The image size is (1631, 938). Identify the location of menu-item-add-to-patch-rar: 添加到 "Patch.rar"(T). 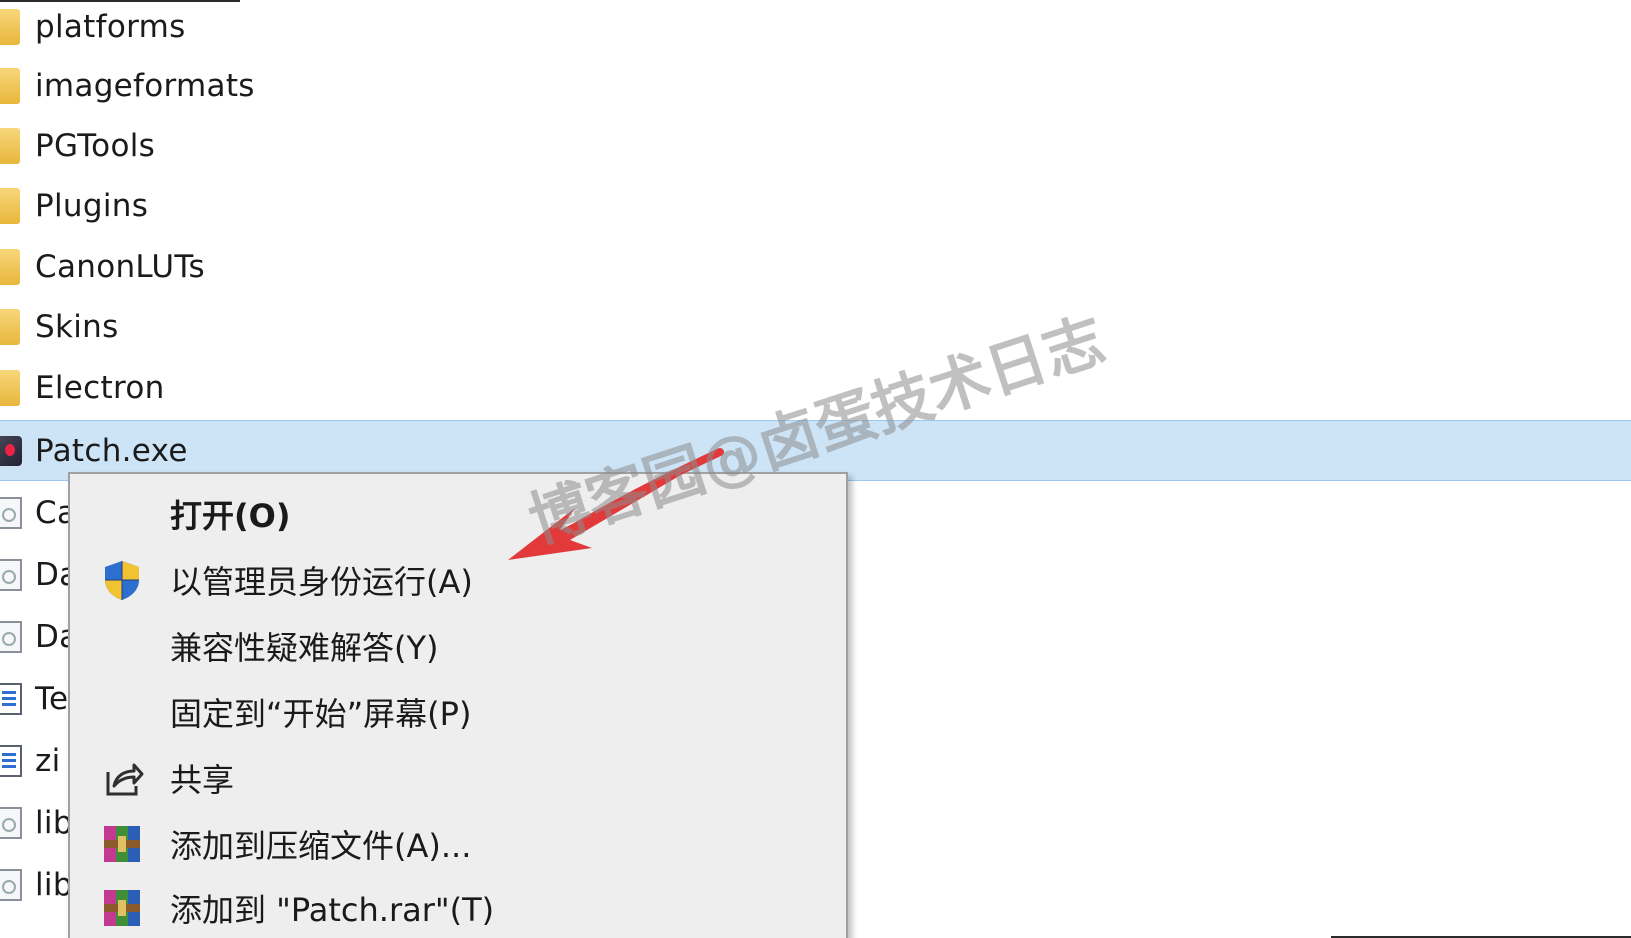
(458, 907).